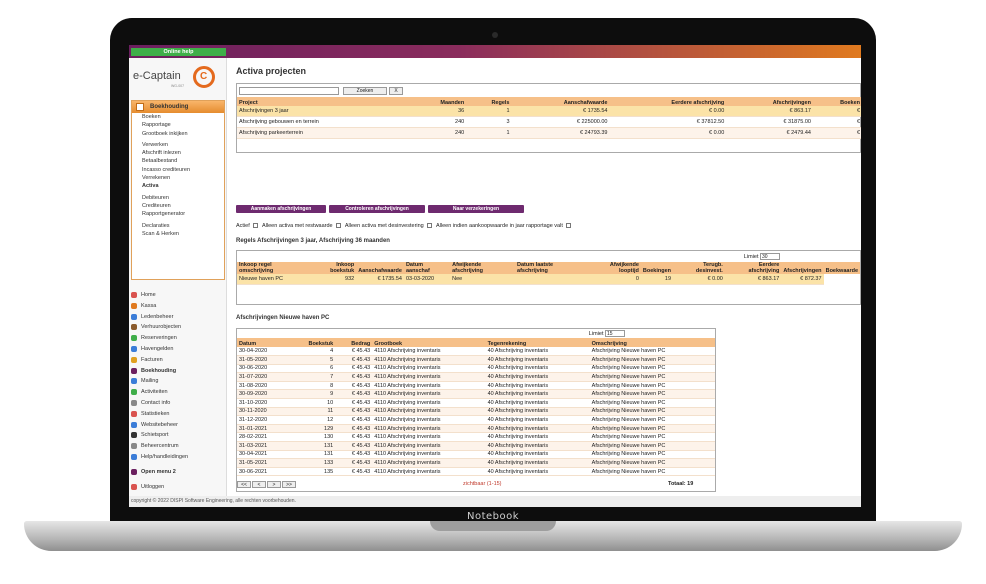  I want to click on pager-button: <, so click(259, 484).